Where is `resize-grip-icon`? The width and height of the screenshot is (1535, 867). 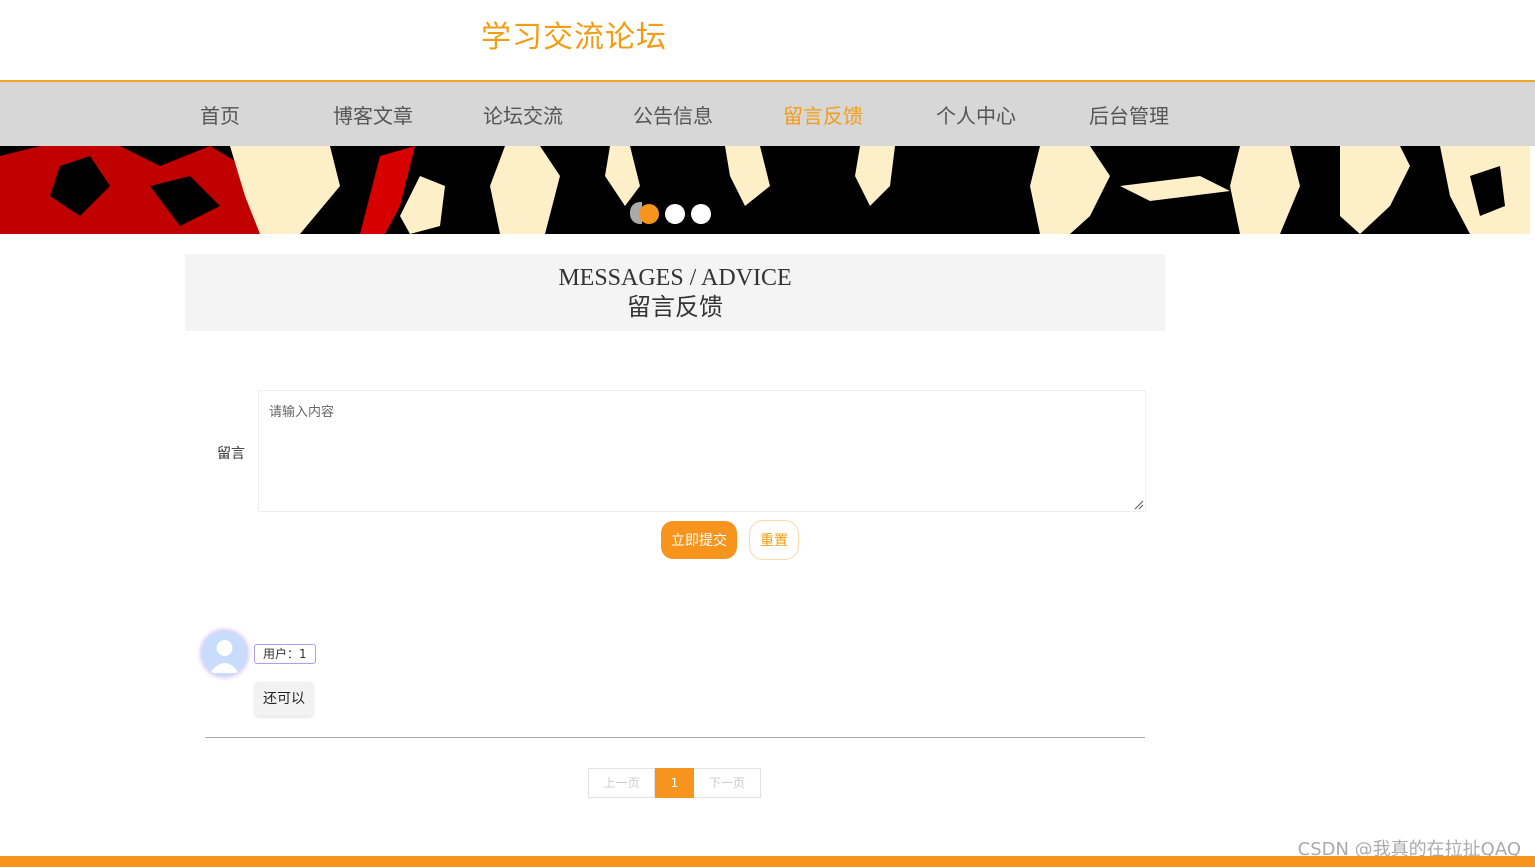 resize-grip-icon is located at coordinates (1138, 504).